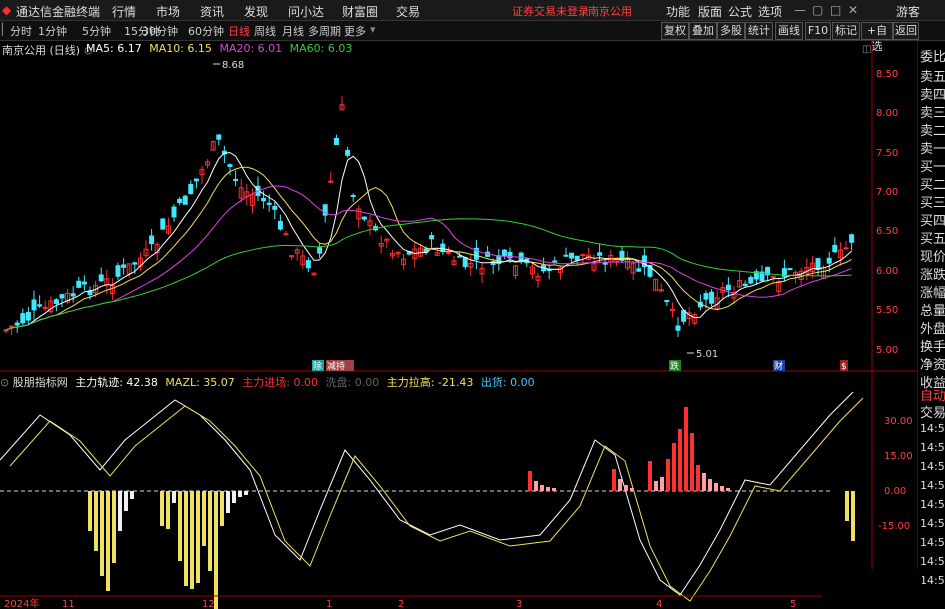  What do you see at coordinates (659, 604) in the screenshot?
I see `time-label: 4` at bounding box center [659, 604].